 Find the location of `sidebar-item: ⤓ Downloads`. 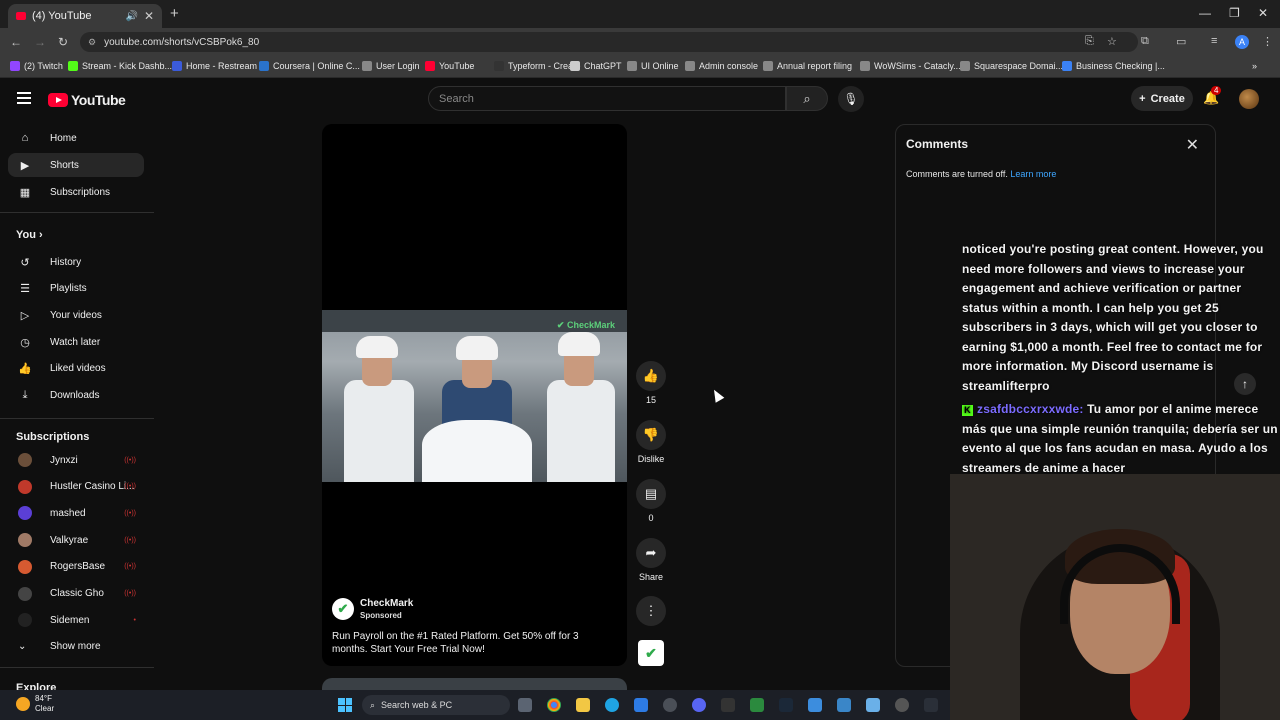

sidebar-item: ⤓ Downloads is located at coordinates (76, 396).